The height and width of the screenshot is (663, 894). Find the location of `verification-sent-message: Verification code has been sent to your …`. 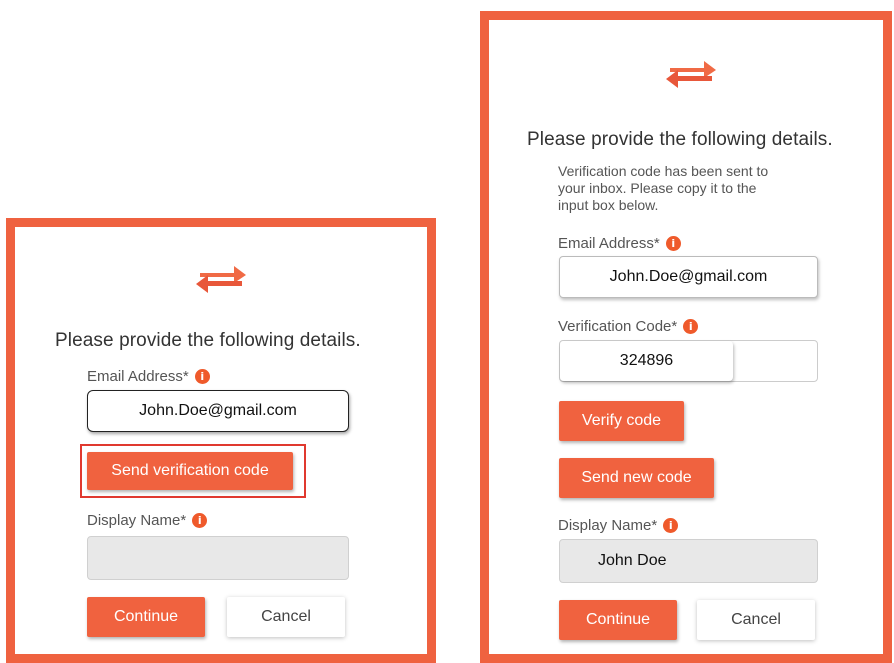

verification-sent-message: Verification code has been sent to your … is located at coordinates (663, 188).